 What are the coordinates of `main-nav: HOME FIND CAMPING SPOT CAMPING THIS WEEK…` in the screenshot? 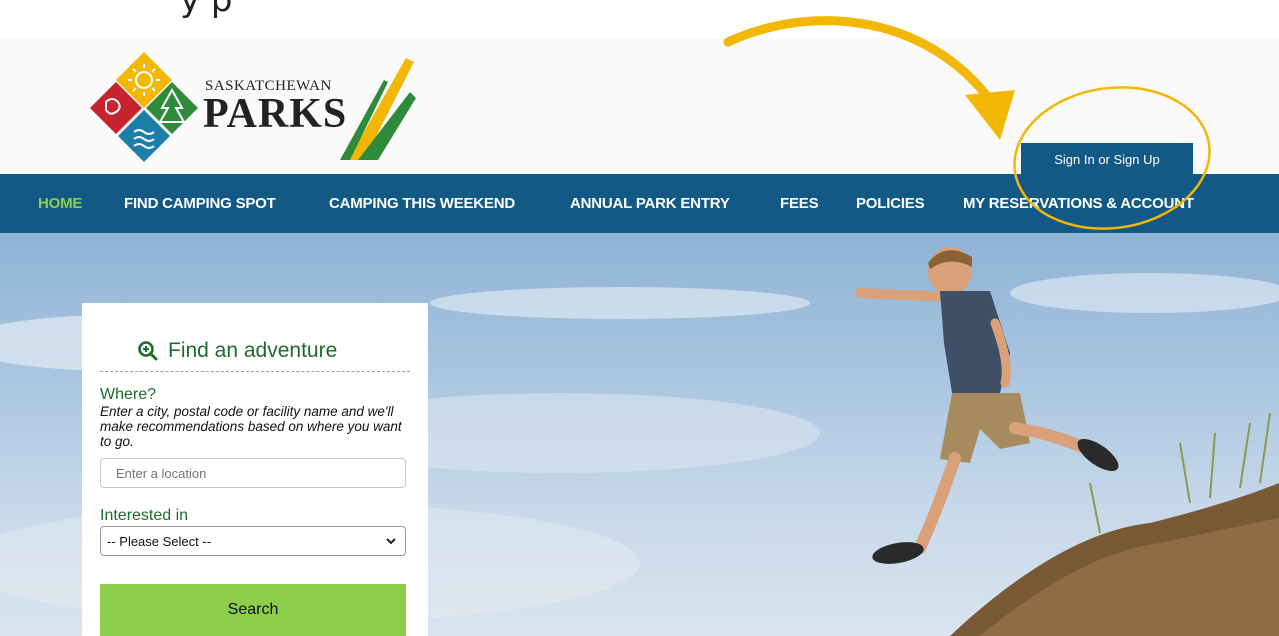 It's located at (639, 203).